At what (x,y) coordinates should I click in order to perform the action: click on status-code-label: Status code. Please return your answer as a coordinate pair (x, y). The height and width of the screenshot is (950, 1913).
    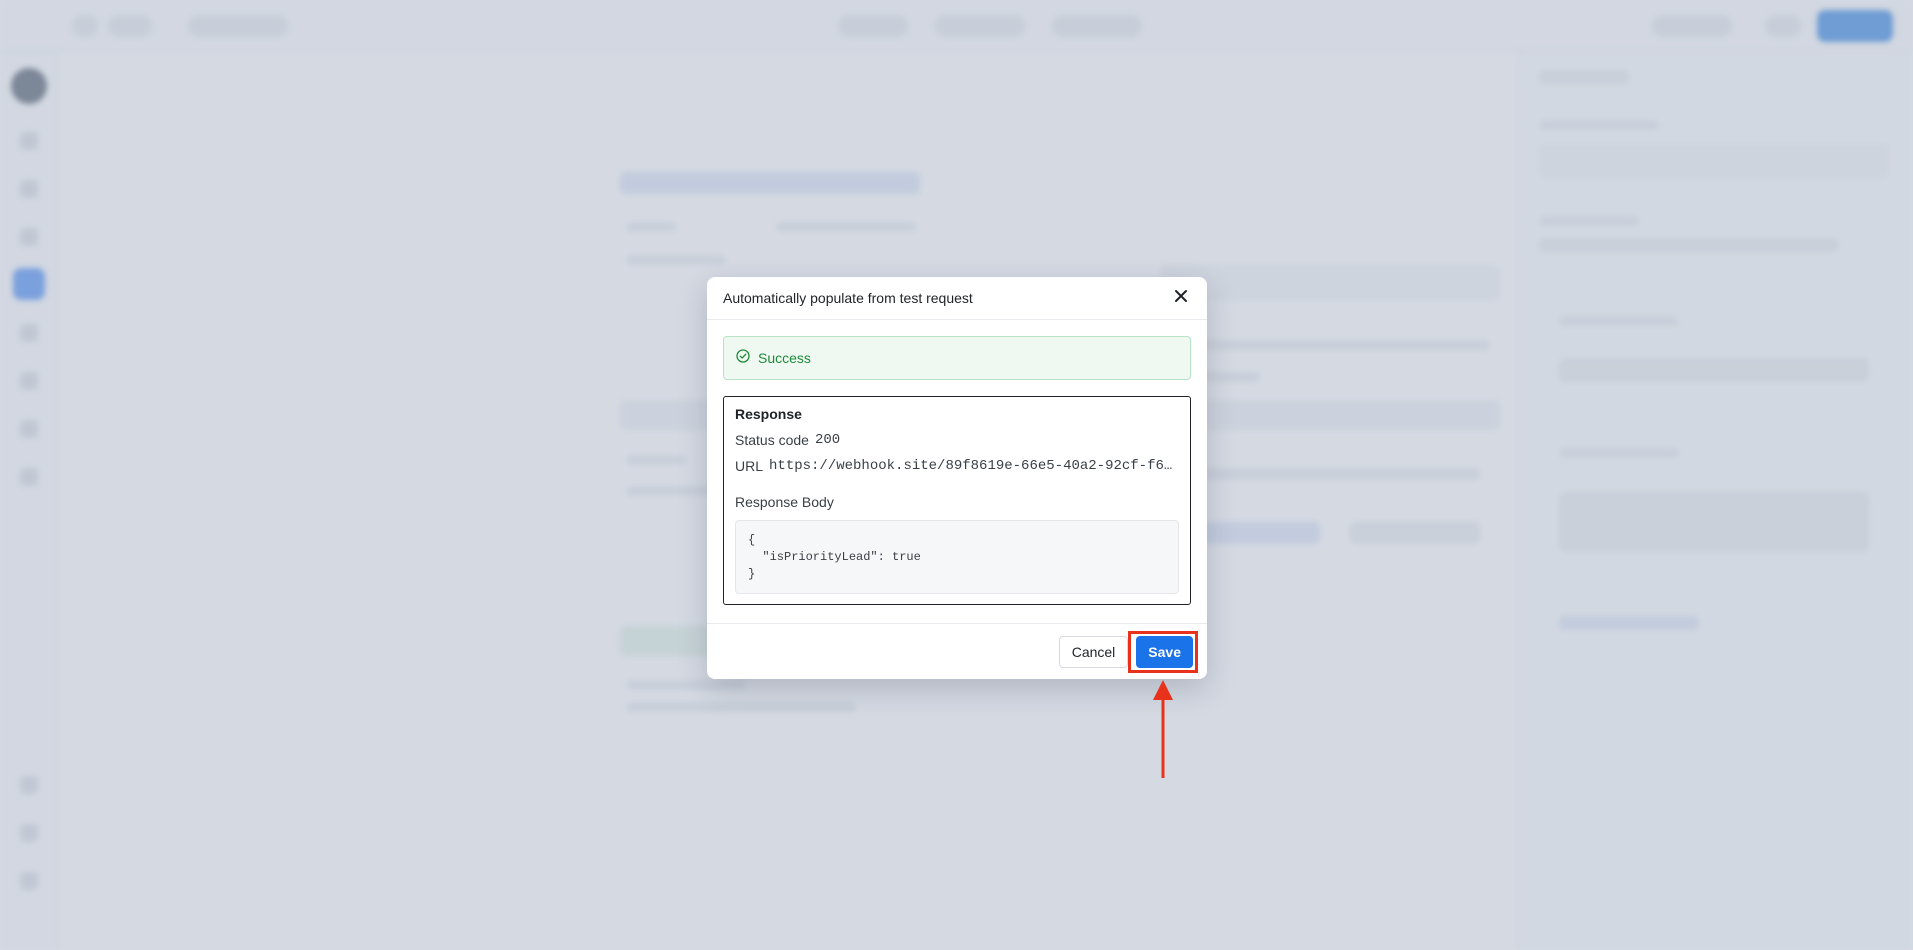
    Looking at the image, I should click on (772, 440).